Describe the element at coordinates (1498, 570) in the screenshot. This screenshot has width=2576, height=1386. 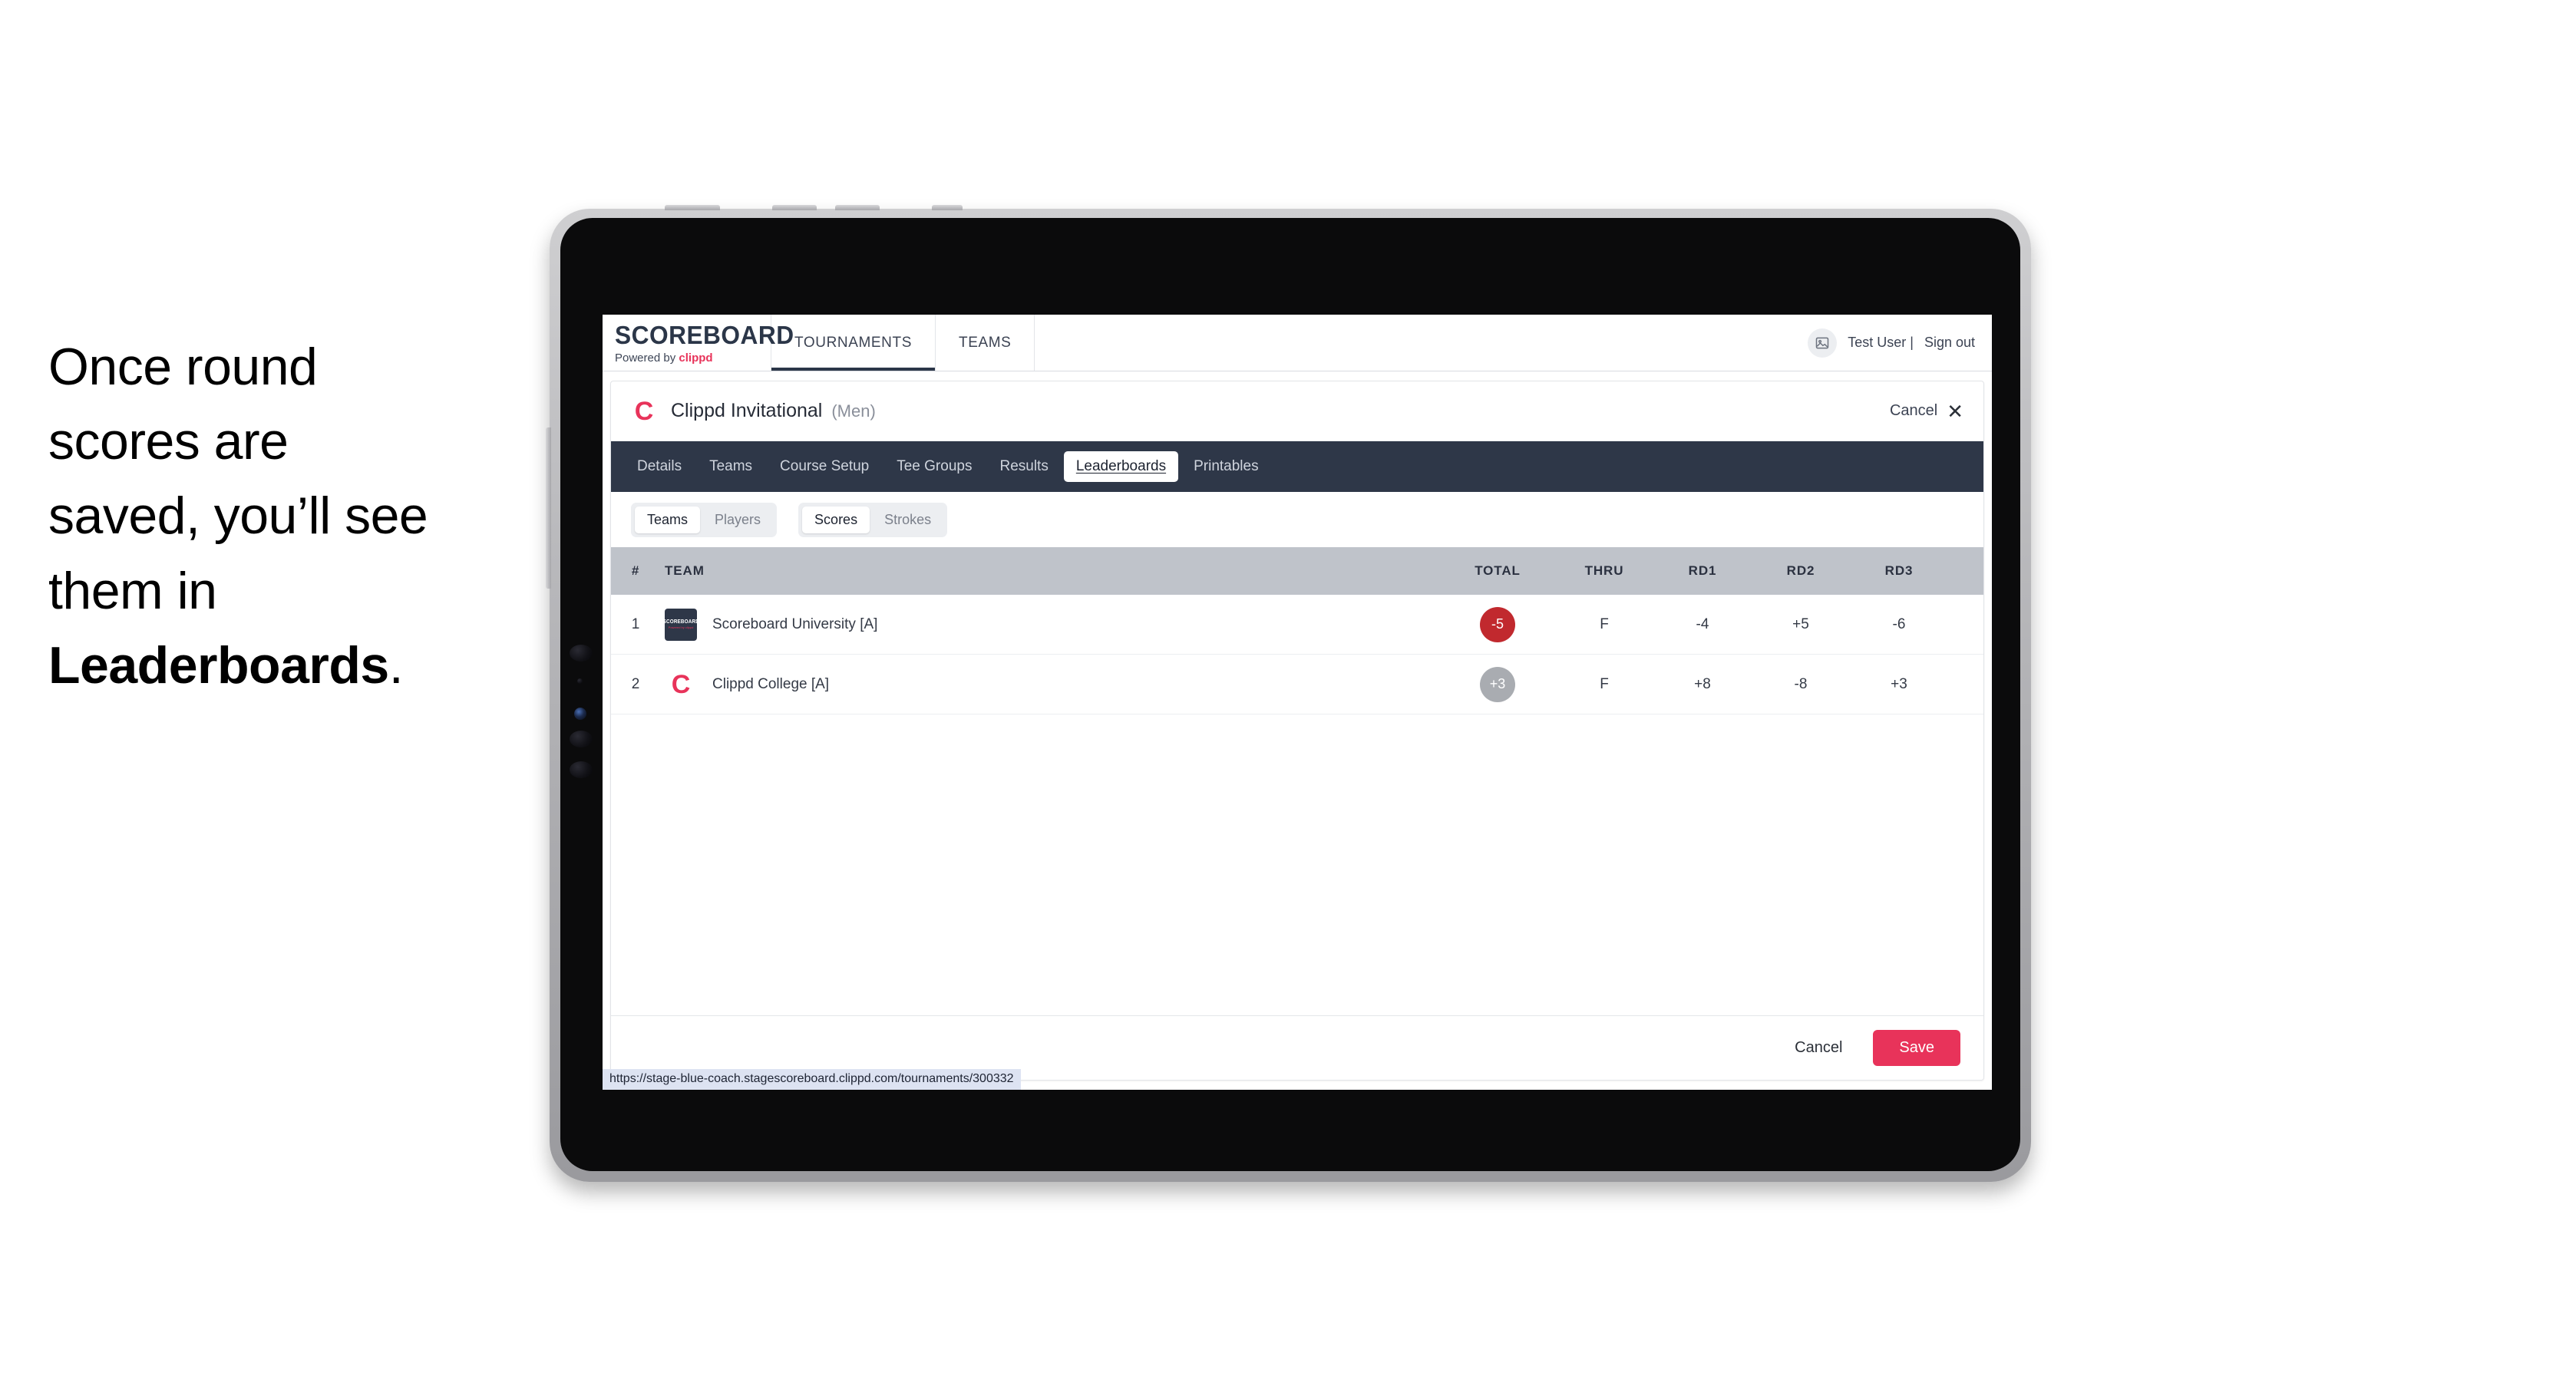
I see `column-header-total: TOTAL` at that location.